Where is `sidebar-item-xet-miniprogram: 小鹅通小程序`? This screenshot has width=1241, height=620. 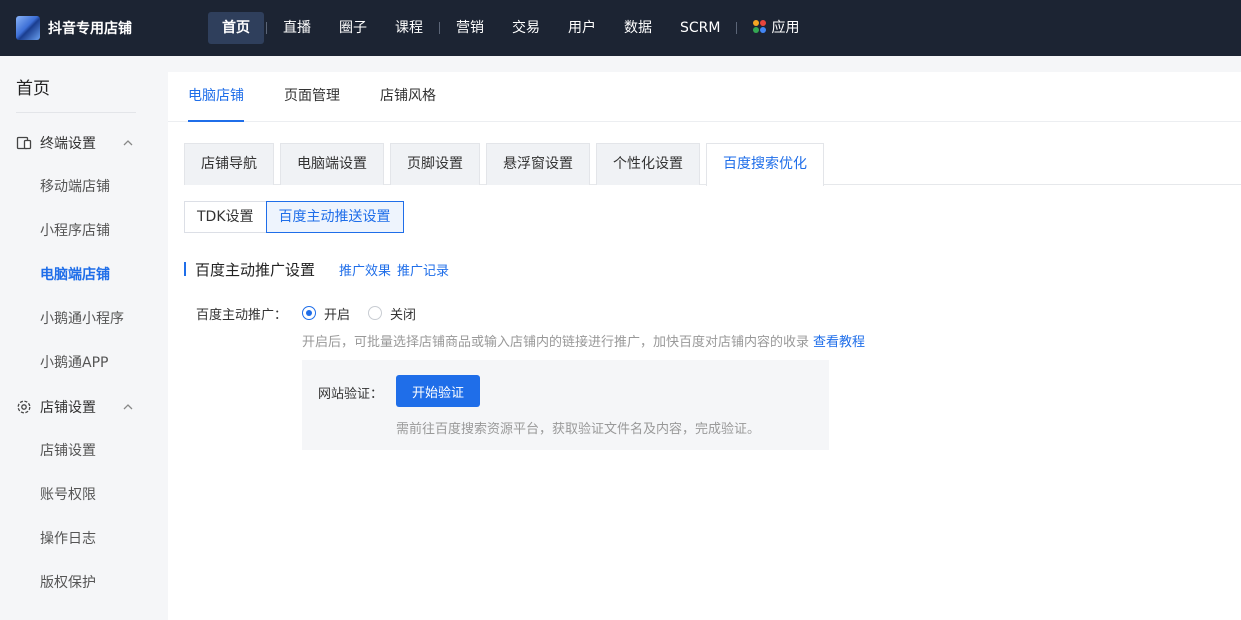 sidebar-item-xet-miniprogram: 小鹅通小程序 is located at coordinates (84, 319).